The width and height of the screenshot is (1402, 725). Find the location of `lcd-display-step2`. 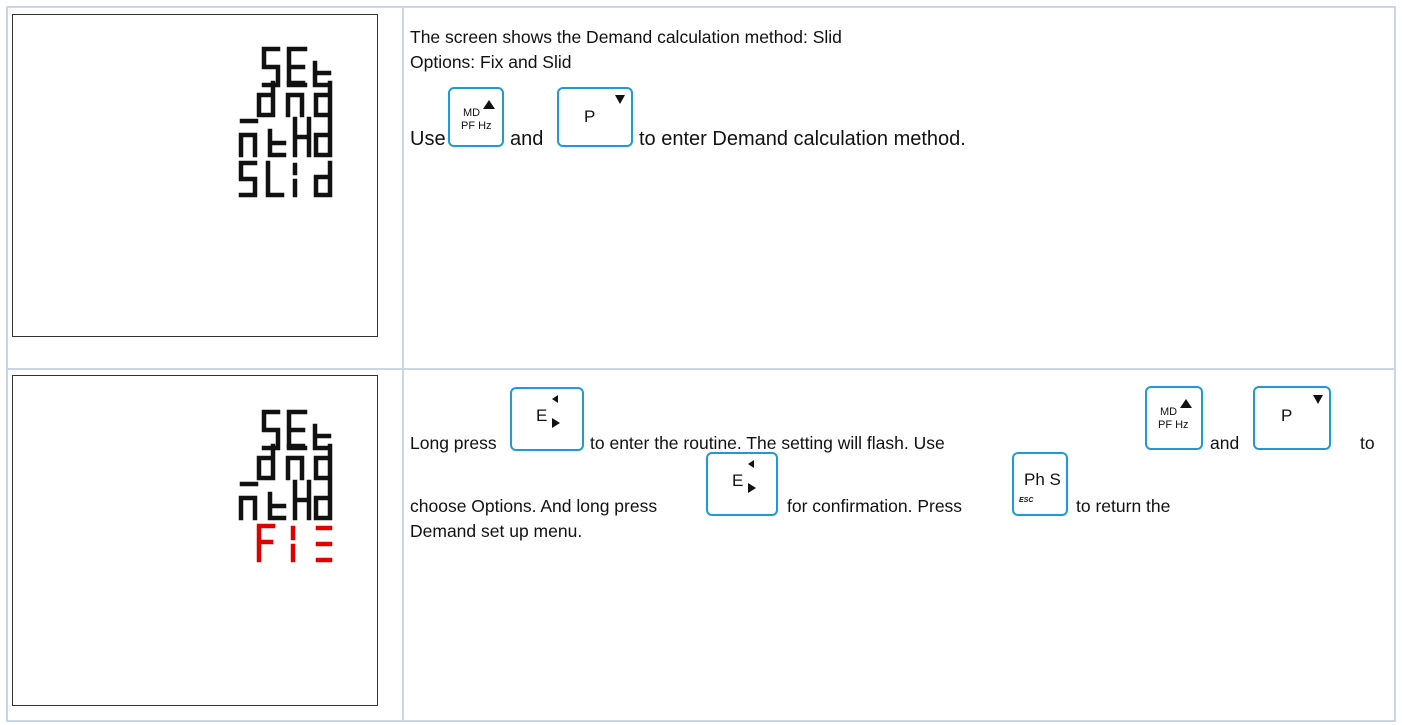

lcd-display-step2 is located at coordinates (195, 540).